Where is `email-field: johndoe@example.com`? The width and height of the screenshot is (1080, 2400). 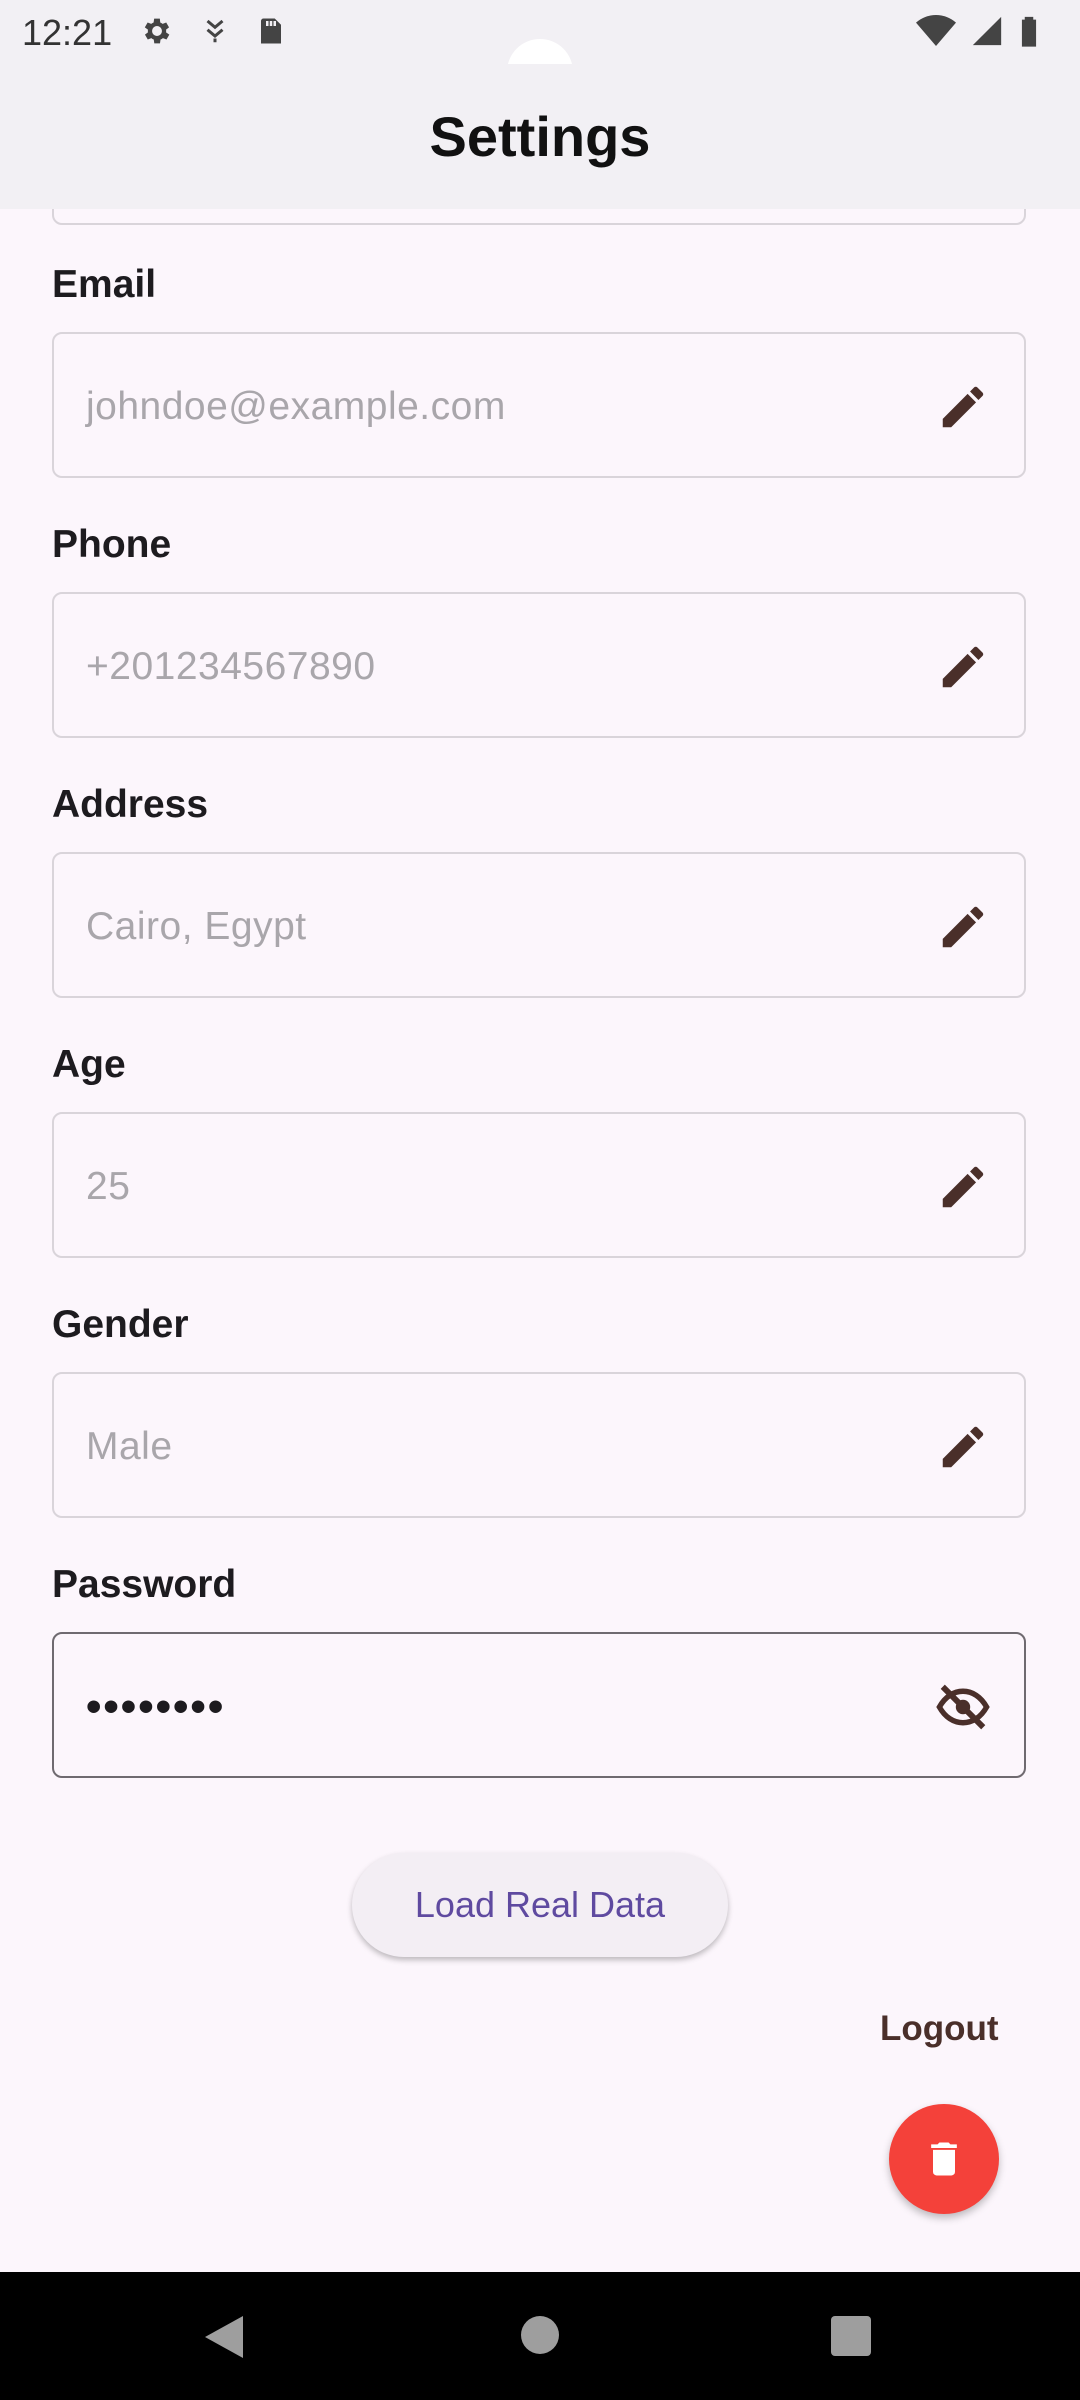
email-field: johndoe@example.com is located at coordinates (539, 405).